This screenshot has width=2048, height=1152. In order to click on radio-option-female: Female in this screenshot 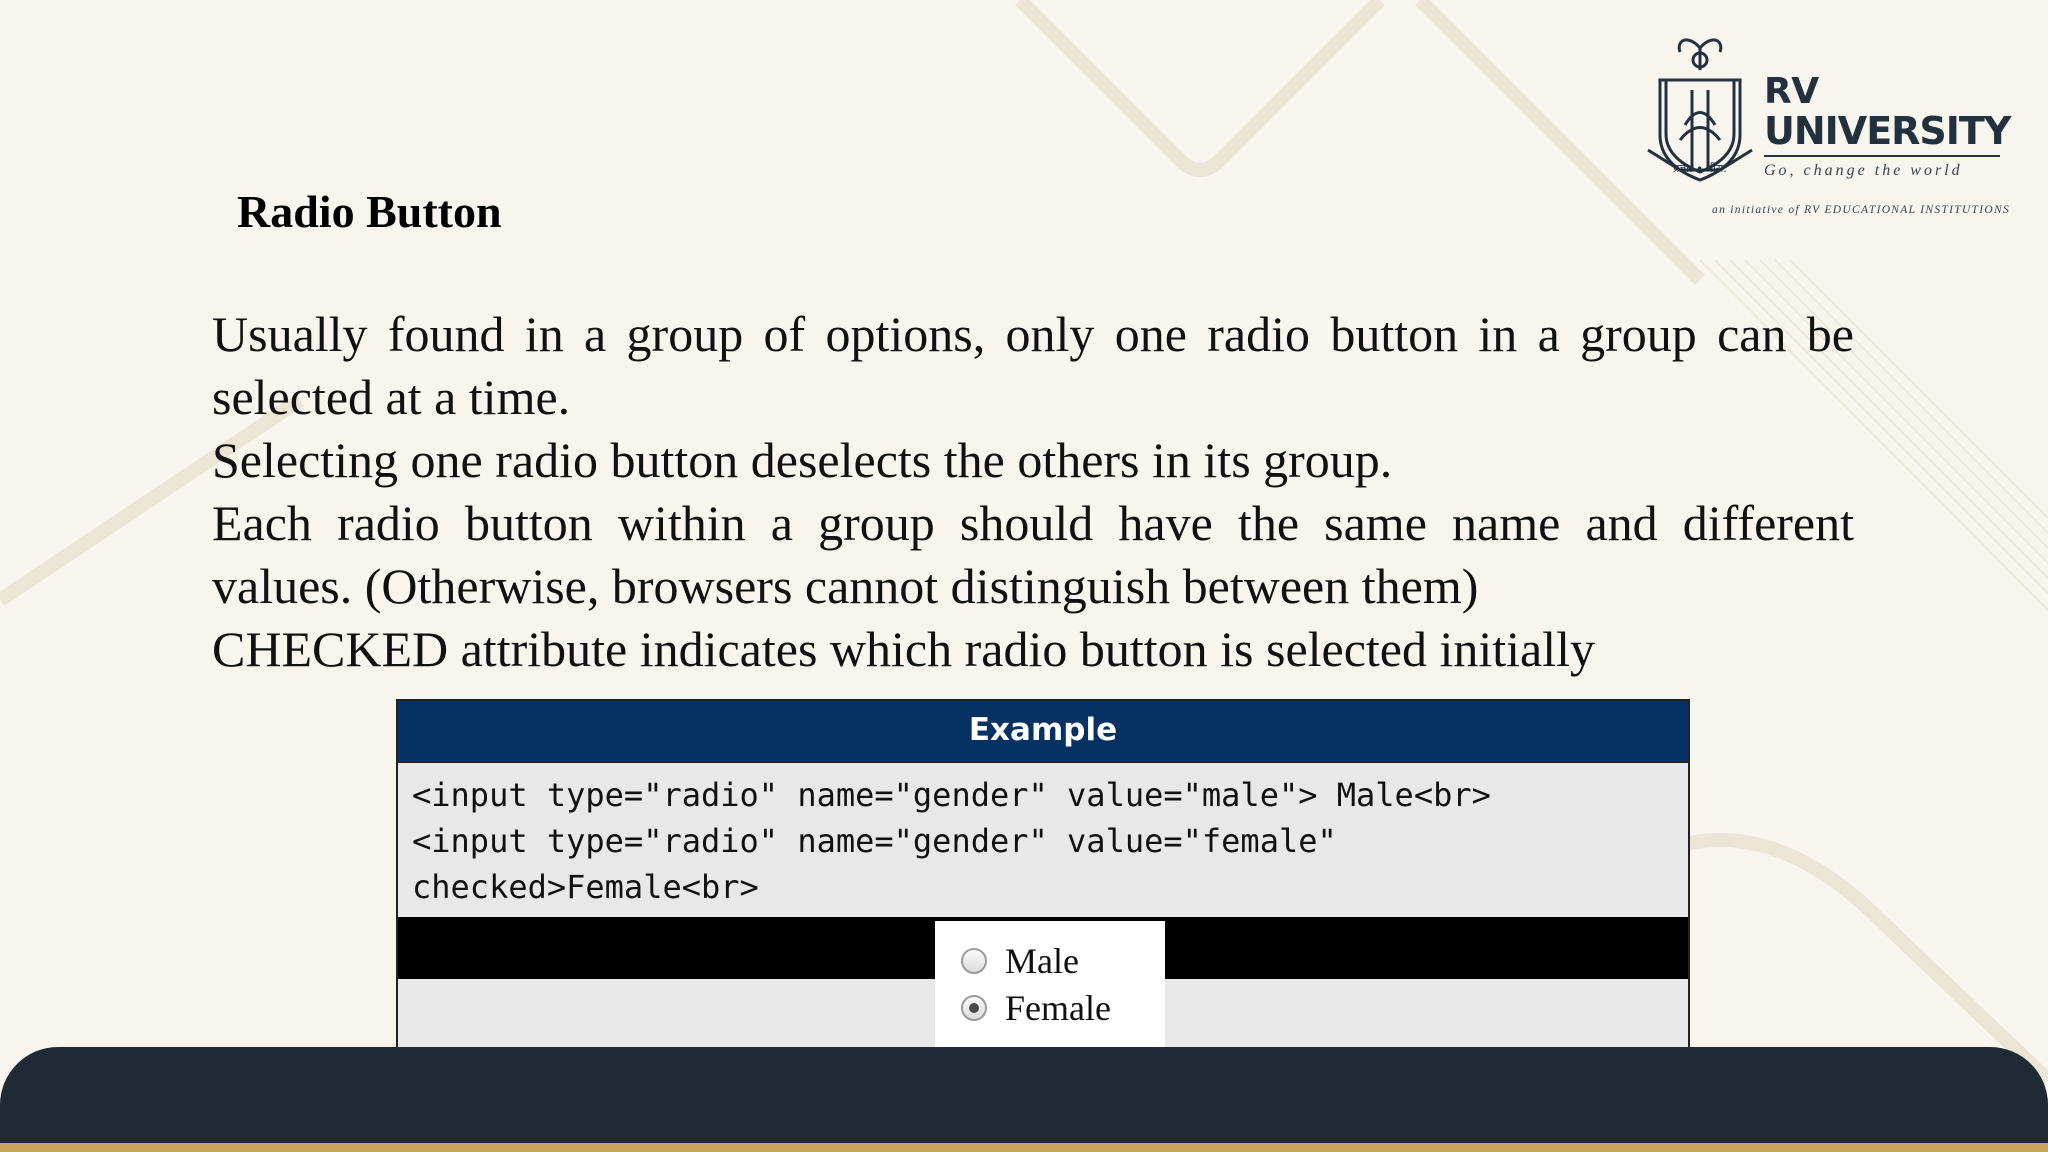, I will do `click(1063, 1007)`.